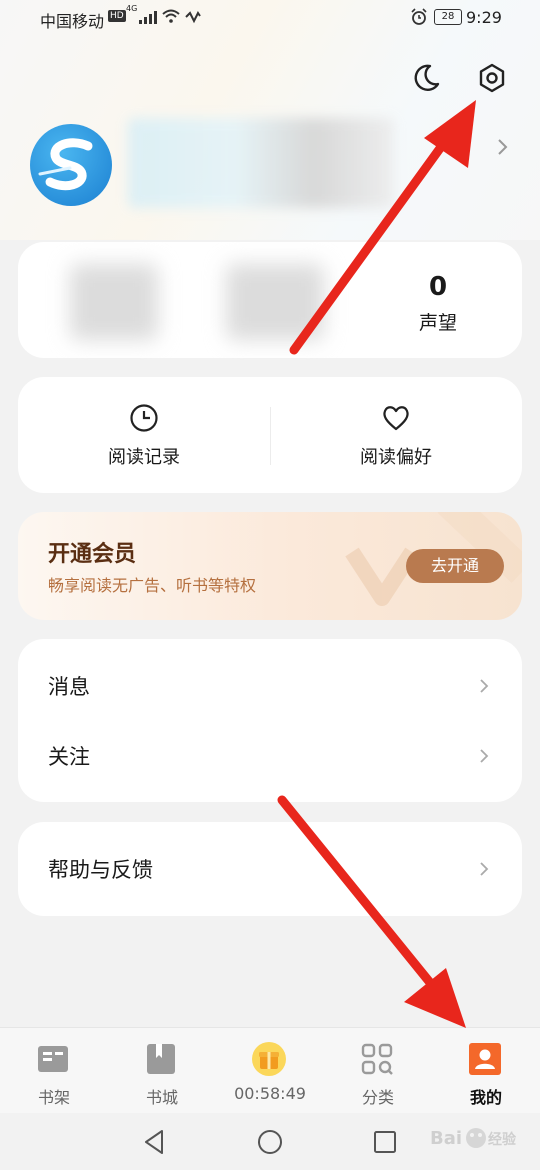  What do you see at coordinates (270, 686) in the screenshot?
I see `messages-row: 消息` at bounding box center [270, 686].